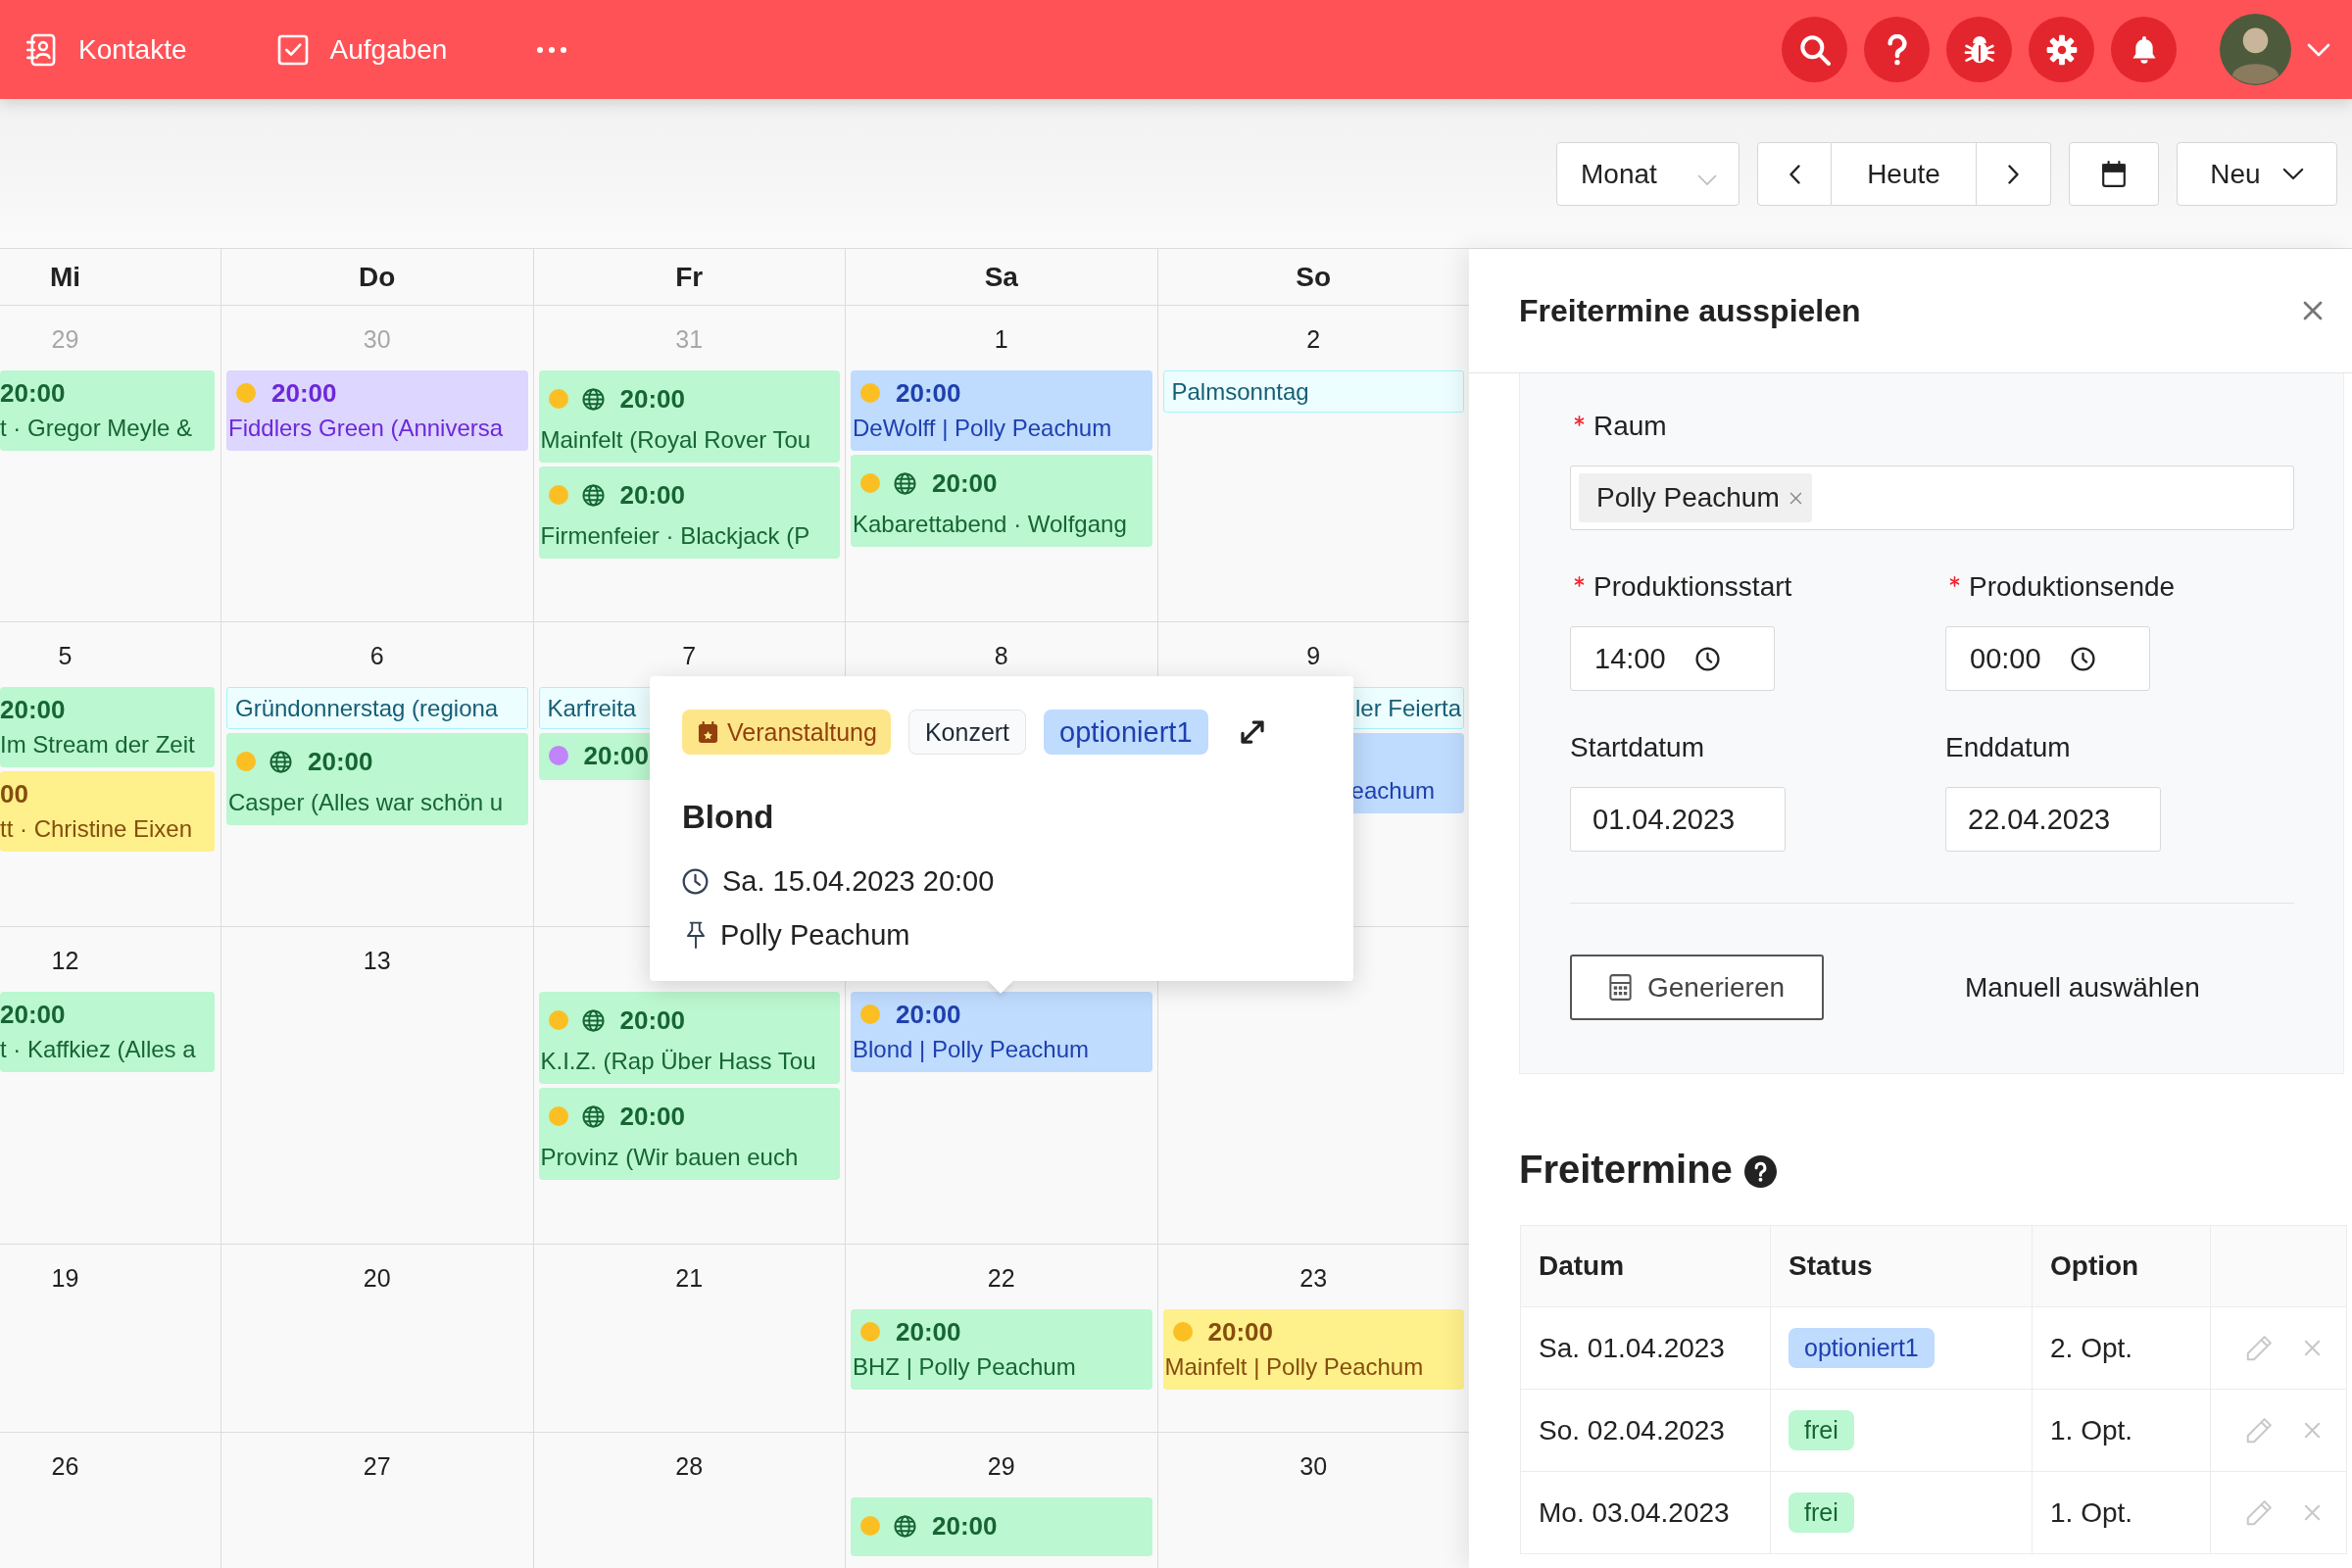  What do you see at coordinates (1678, 819) in the screenshot?
I see `date-field: 01.04.2023` at bounding box center [1678, 819].